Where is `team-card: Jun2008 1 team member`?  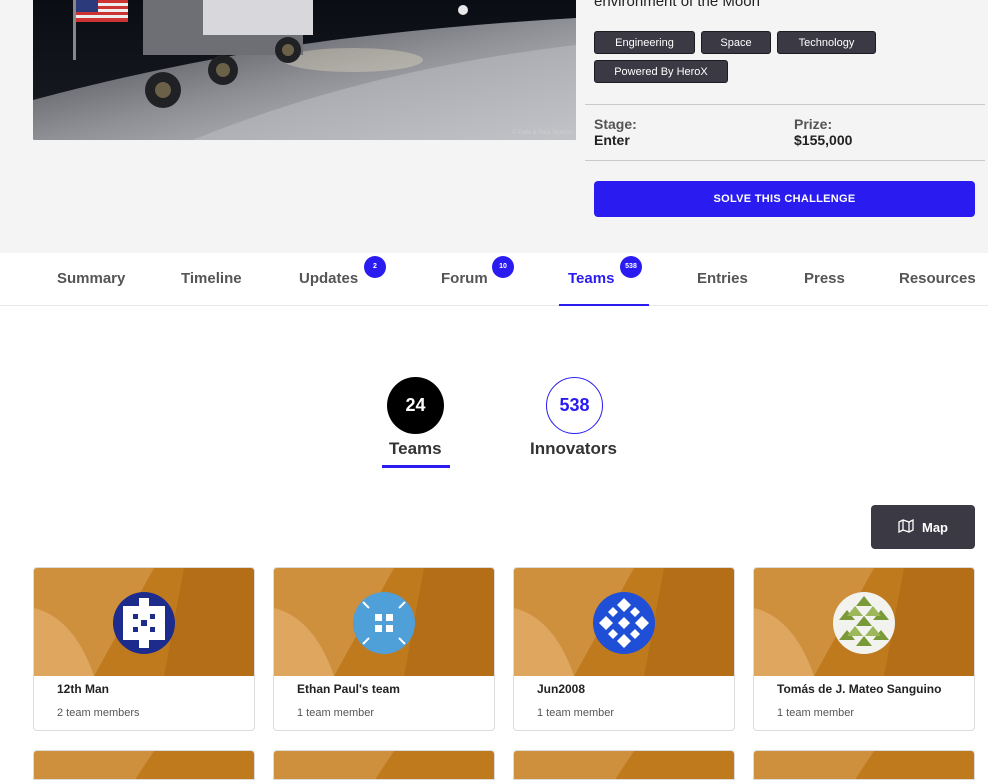 team-card: Jun2008 1 team member is located at coordinates (624, 649).